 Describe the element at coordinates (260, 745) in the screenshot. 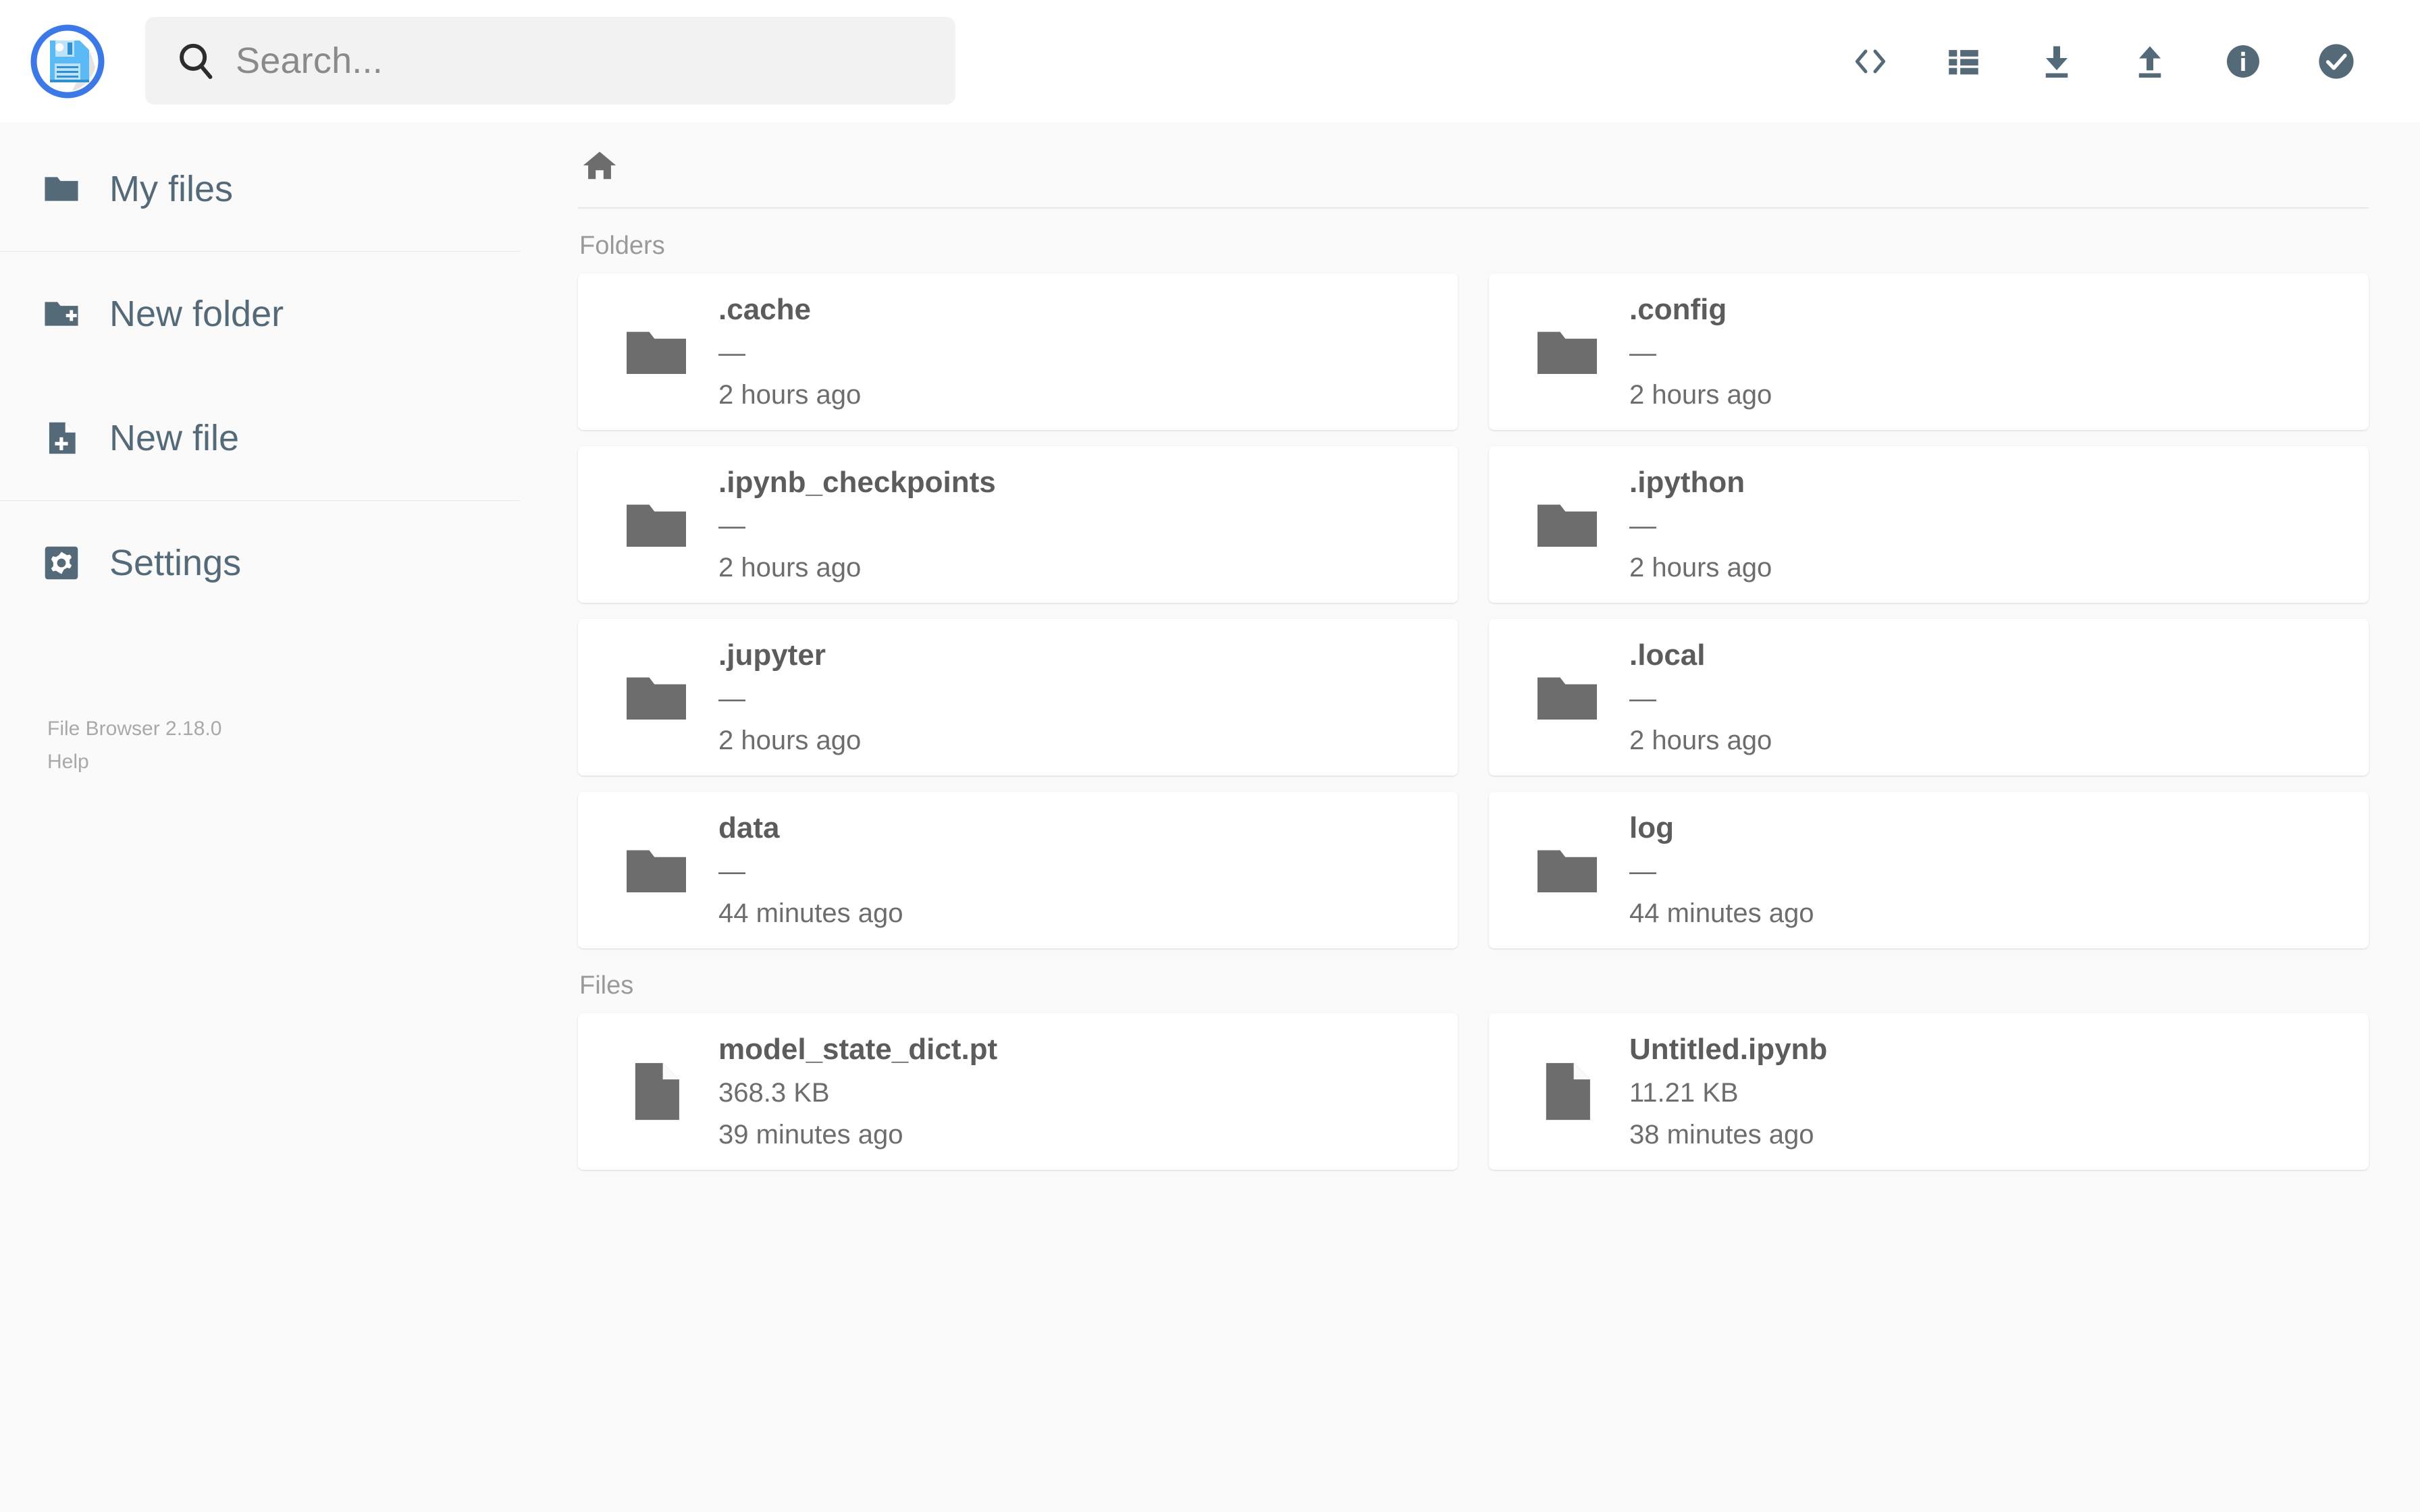

I see `sidebar-footer: File Browser 2.18.0 Help` at that location.